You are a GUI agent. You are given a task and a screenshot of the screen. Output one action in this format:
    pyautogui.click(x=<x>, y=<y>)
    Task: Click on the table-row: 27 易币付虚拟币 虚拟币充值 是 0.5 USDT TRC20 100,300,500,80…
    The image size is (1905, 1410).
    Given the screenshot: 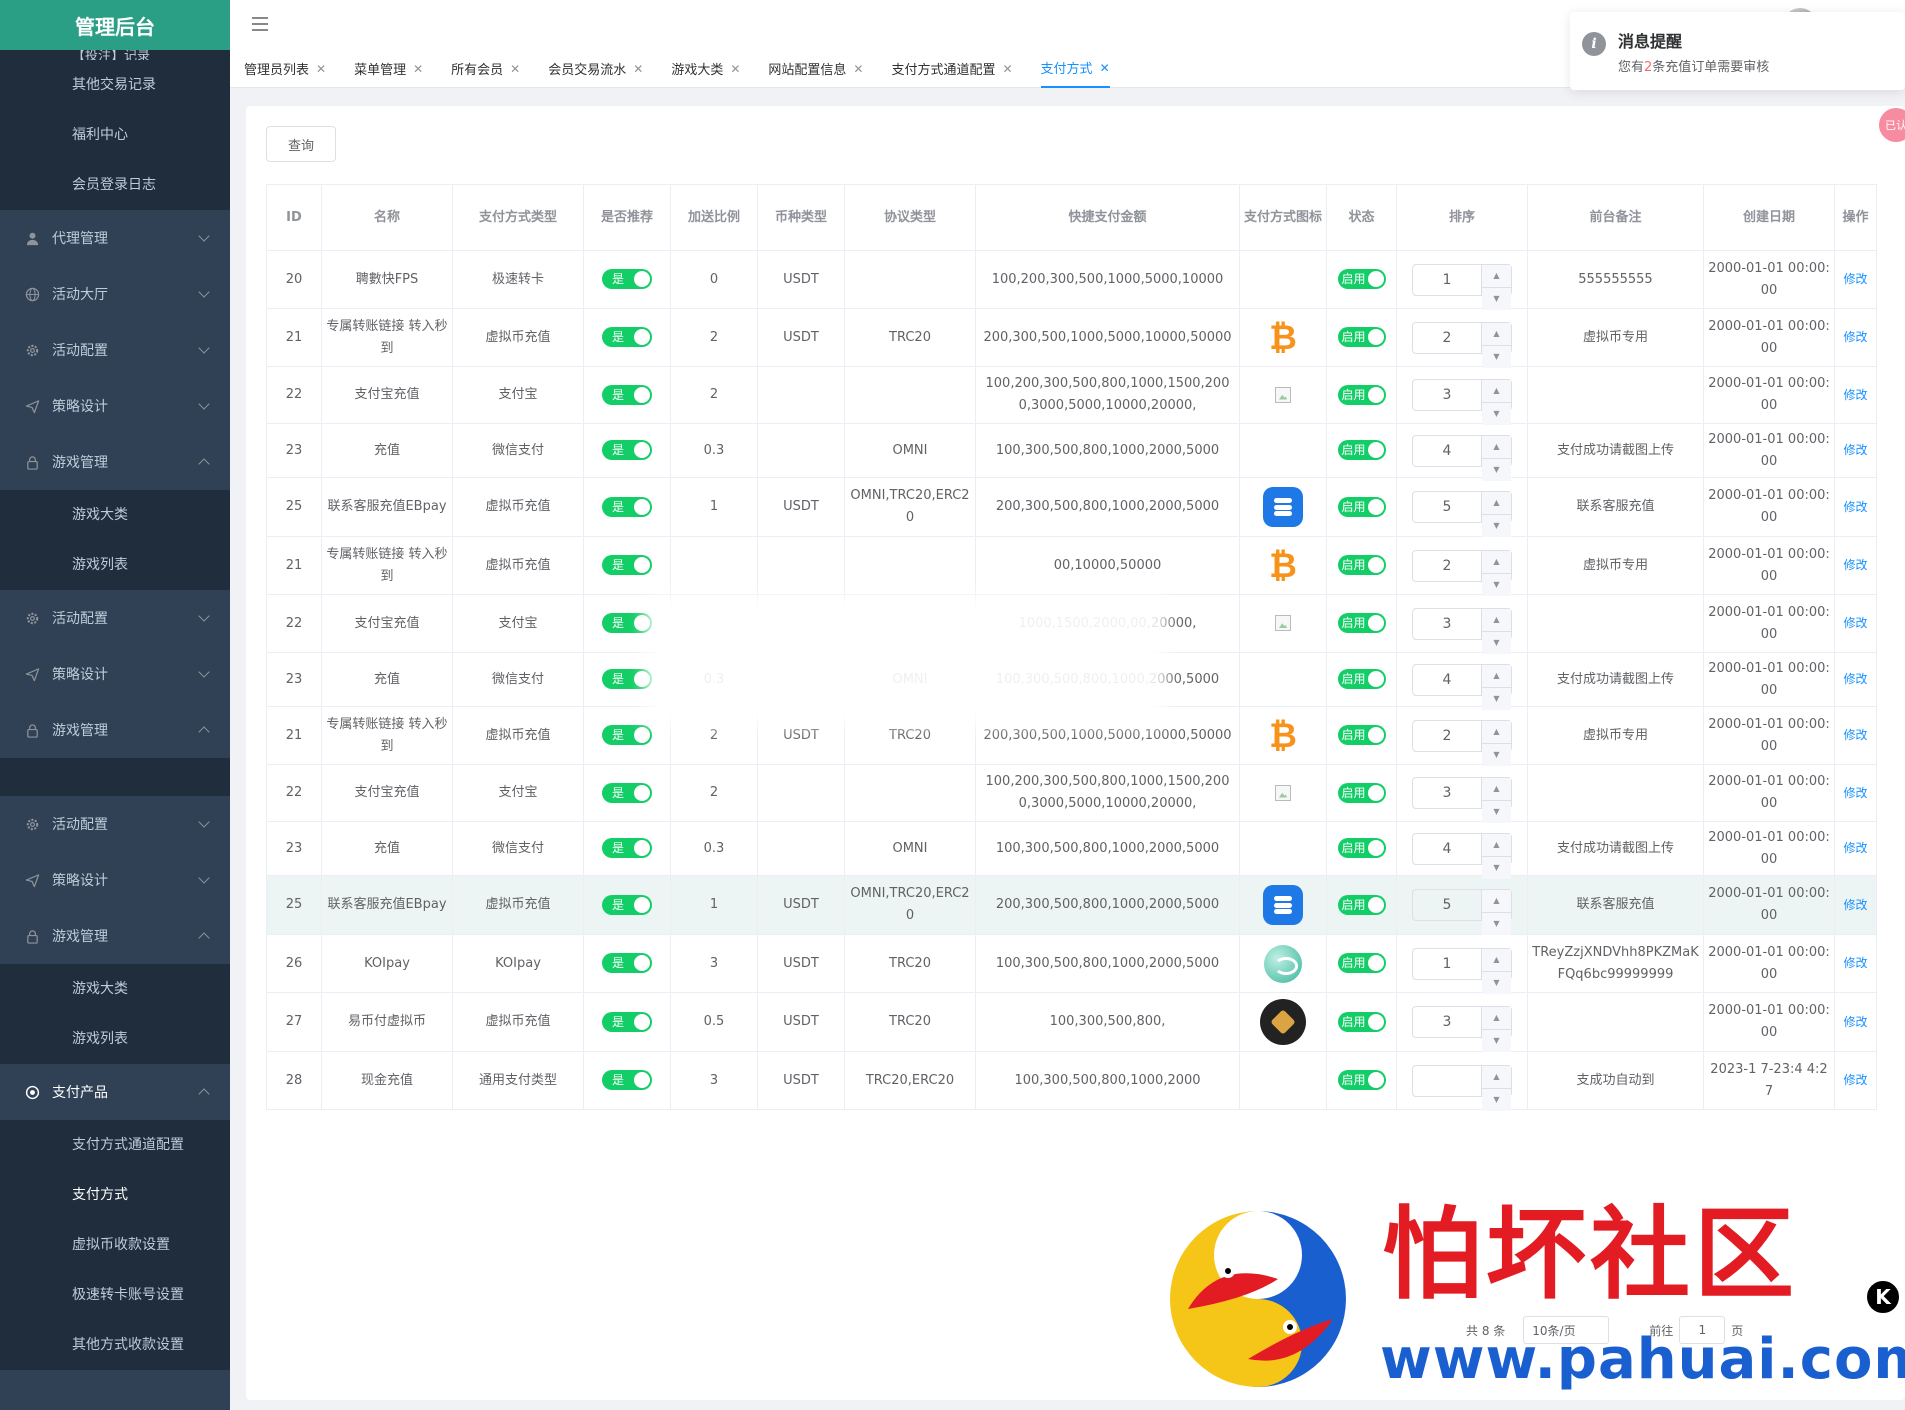 What is the action you would take?
    pyautogui.click(x=1071, y=1022)
    